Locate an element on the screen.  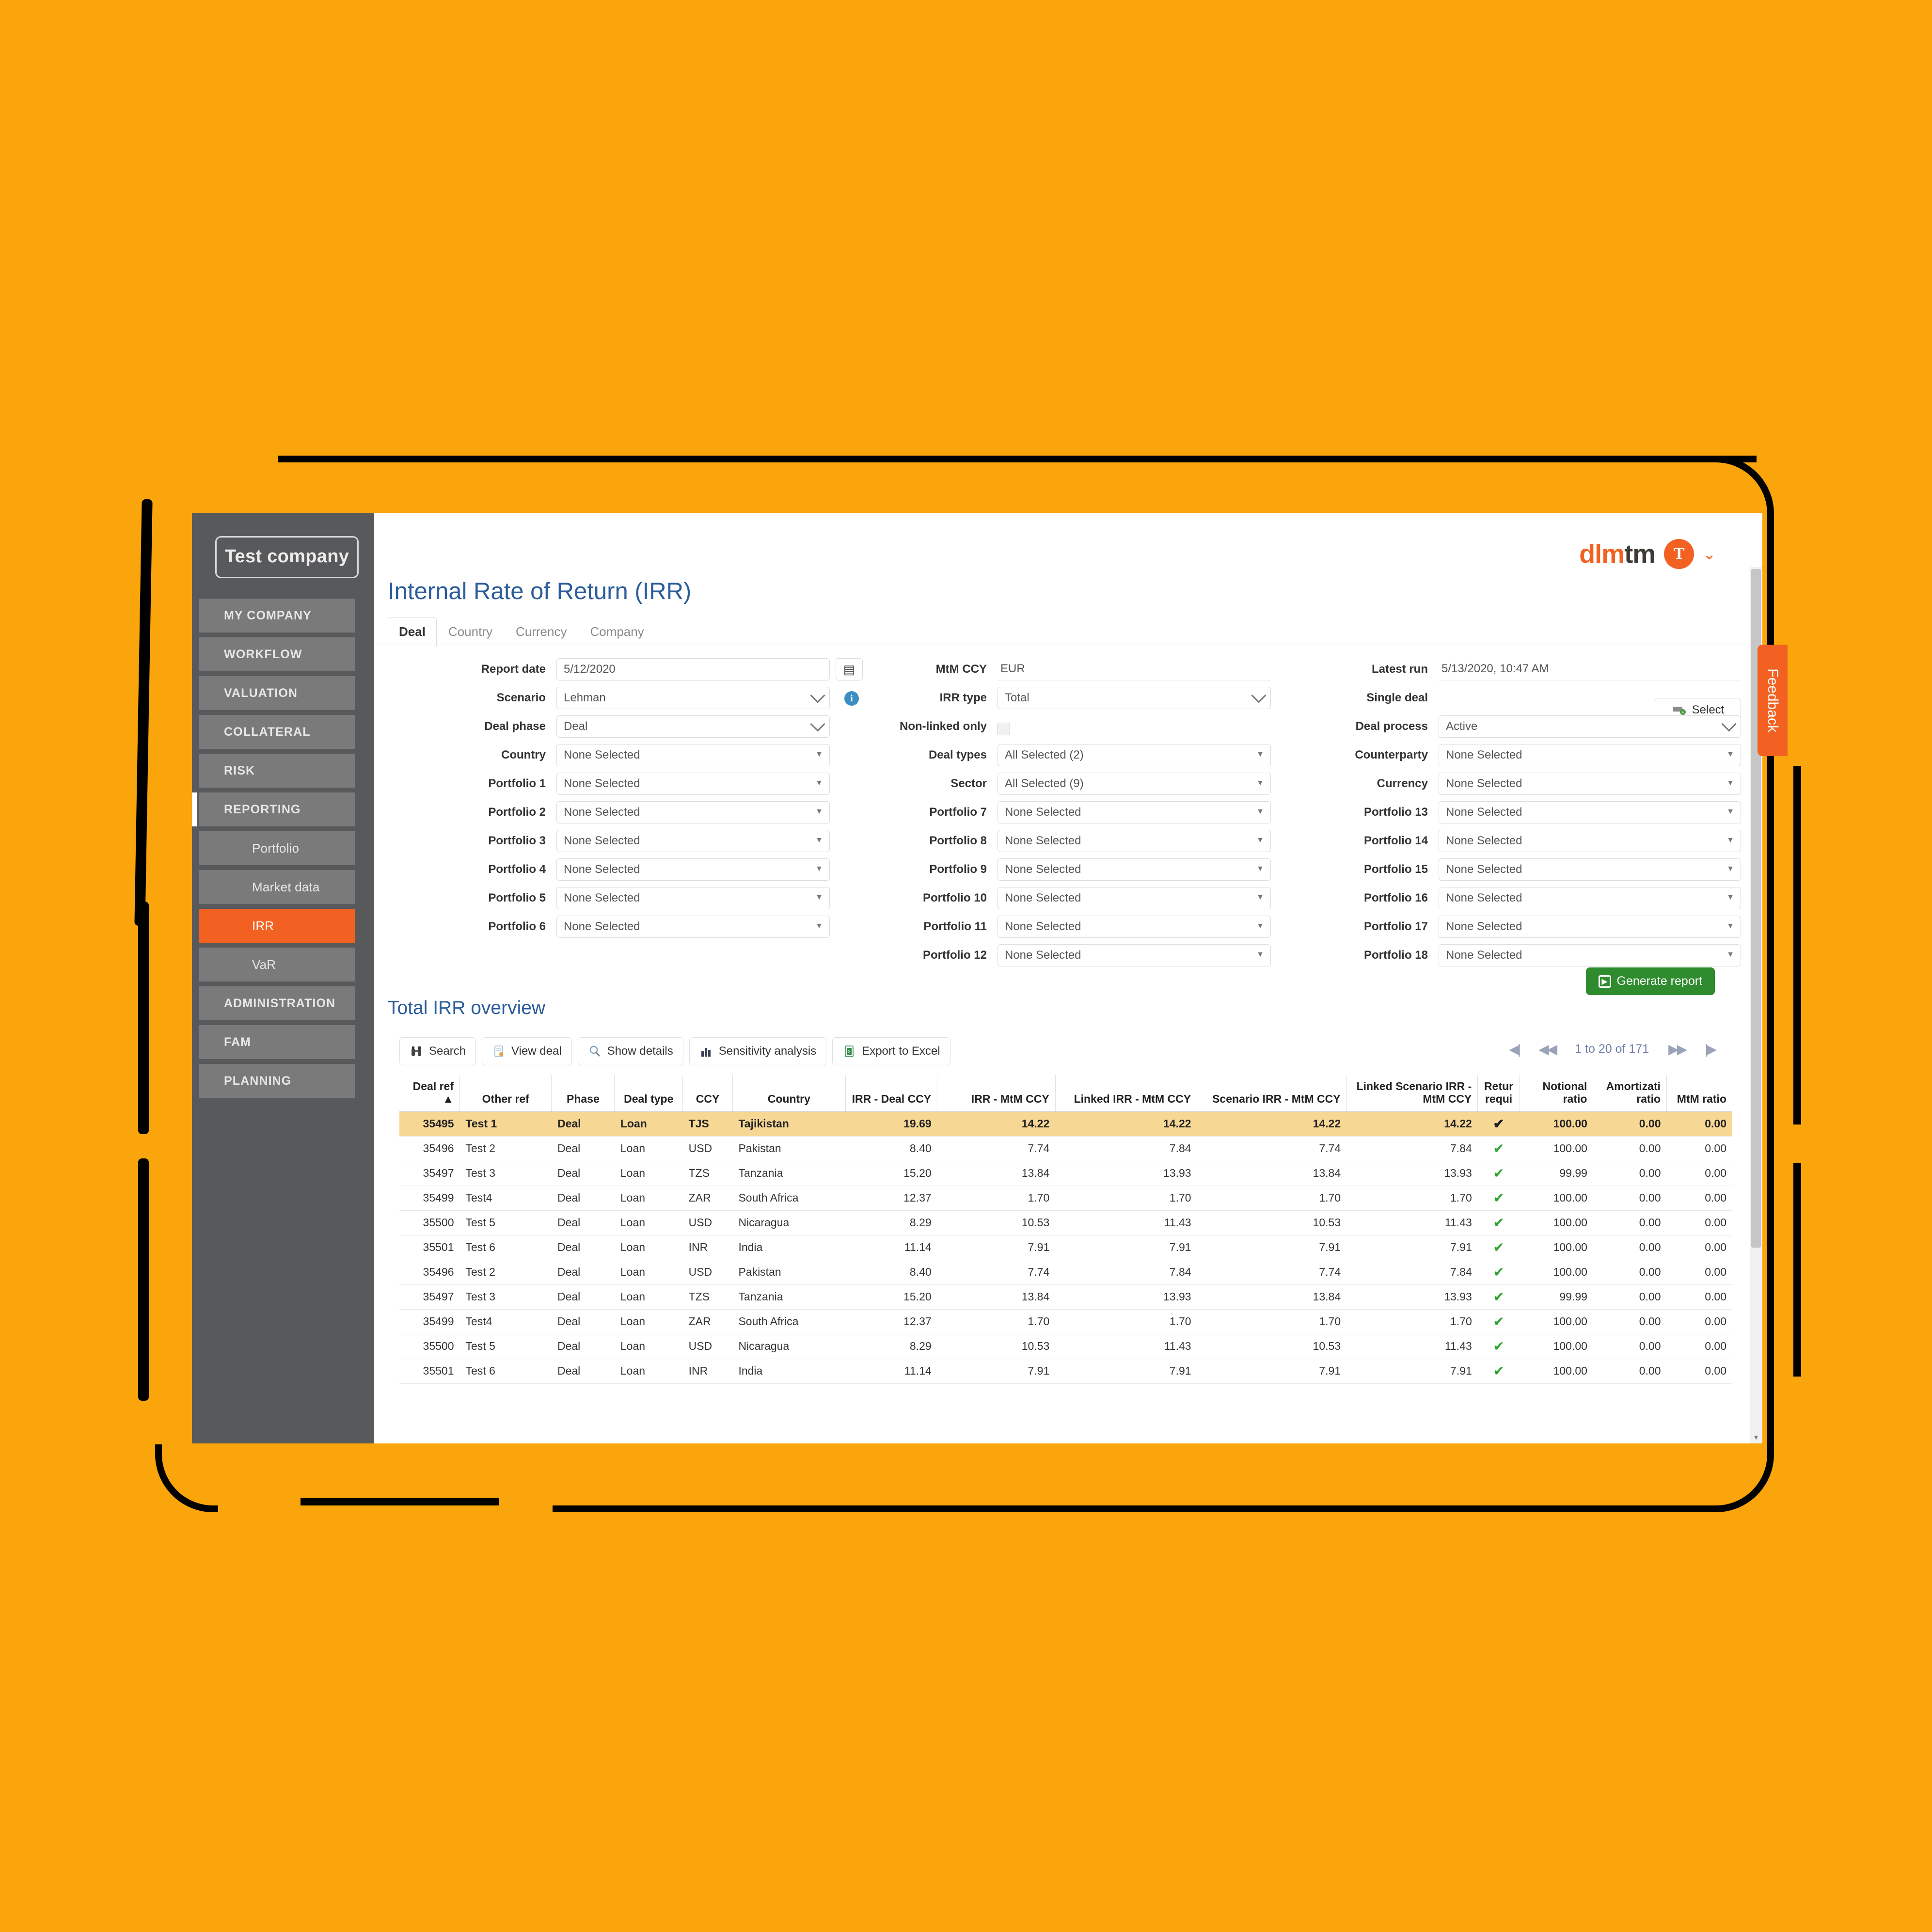
portfolio-11-input: None Selected is located at coordinates (1135, 927).